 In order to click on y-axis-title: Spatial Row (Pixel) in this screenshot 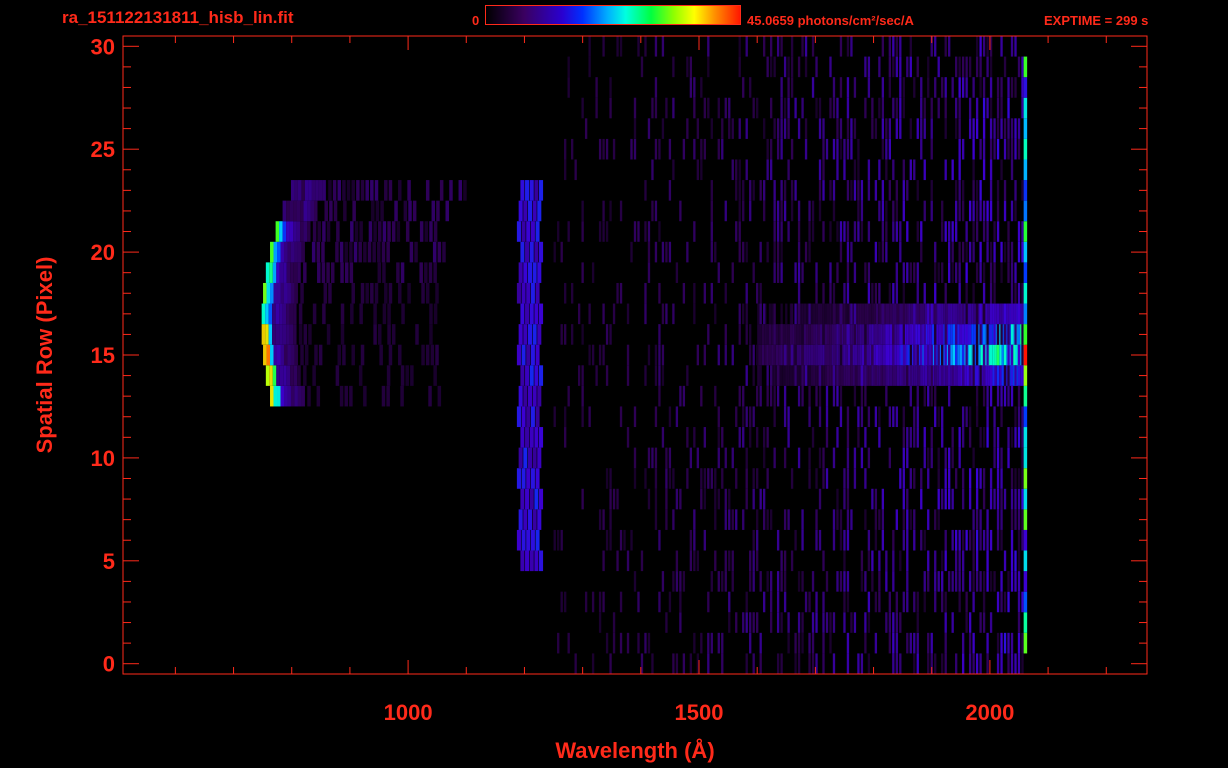, I will do `click(44, 355)`.